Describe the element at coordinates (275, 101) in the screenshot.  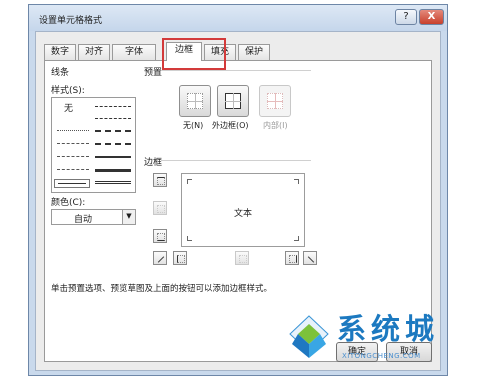
I see `preset-inside-button` at that location.